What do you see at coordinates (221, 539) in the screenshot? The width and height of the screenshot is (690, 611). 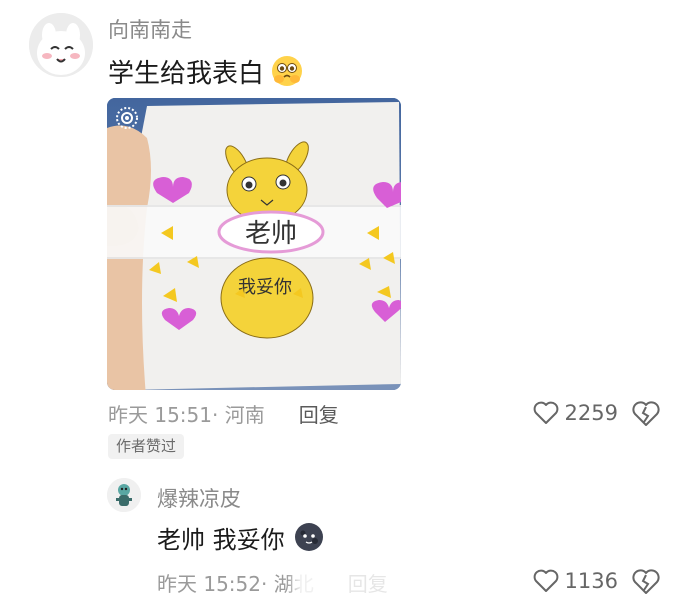 I see `reply-text: 老帅 我妥你` at bounding box center [221, 539].